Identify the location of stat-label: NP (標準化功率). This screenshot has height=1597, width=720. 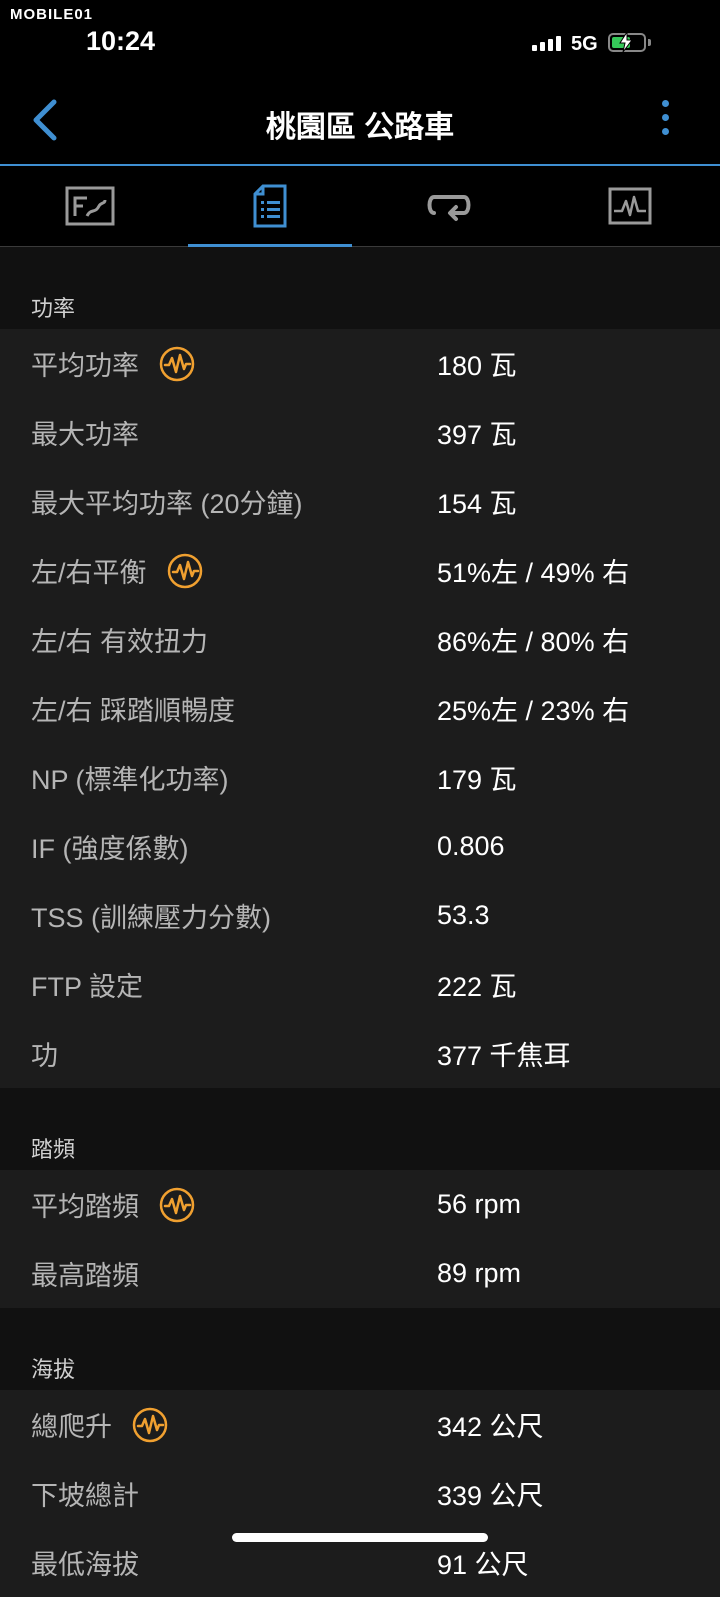
(130, 777).